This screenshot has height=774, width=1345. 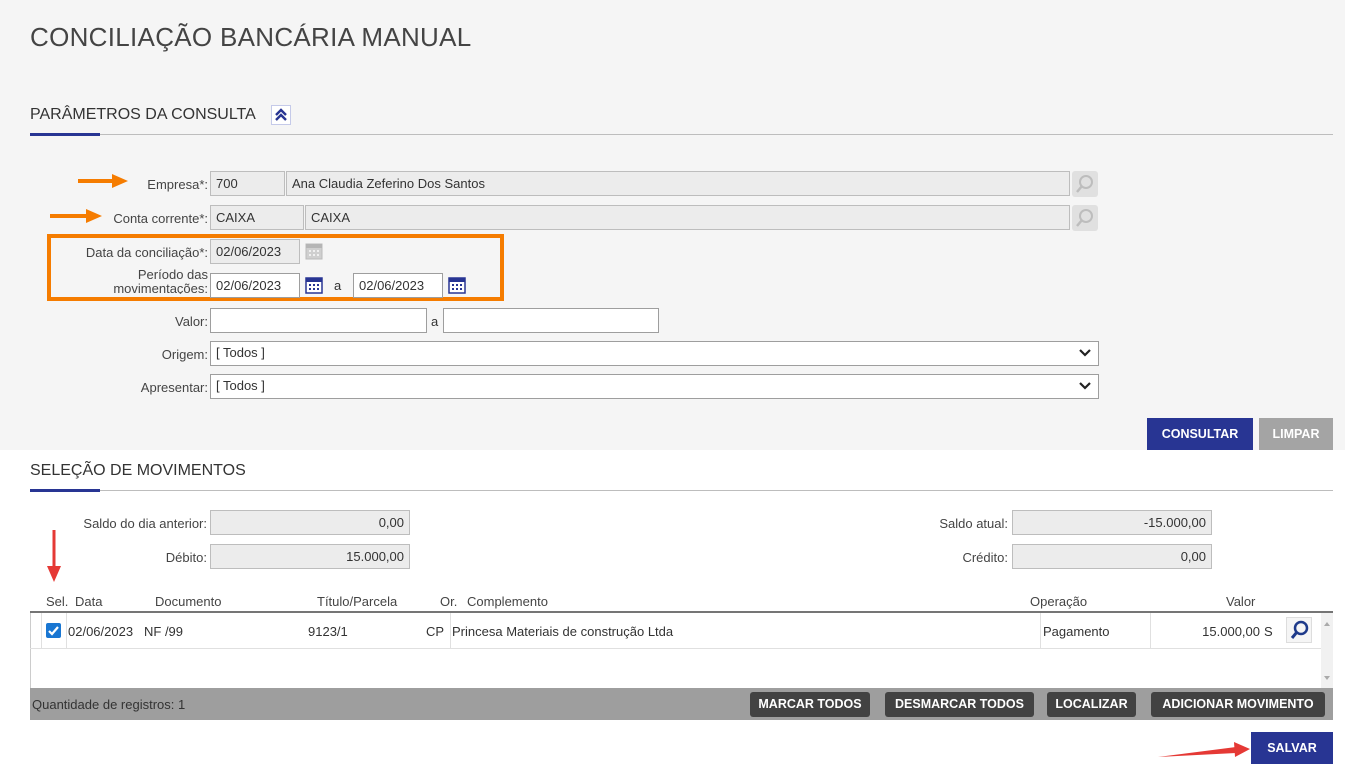 I want to click on record-count: Quantidade de registros: 1, so click(x=109, y=704).